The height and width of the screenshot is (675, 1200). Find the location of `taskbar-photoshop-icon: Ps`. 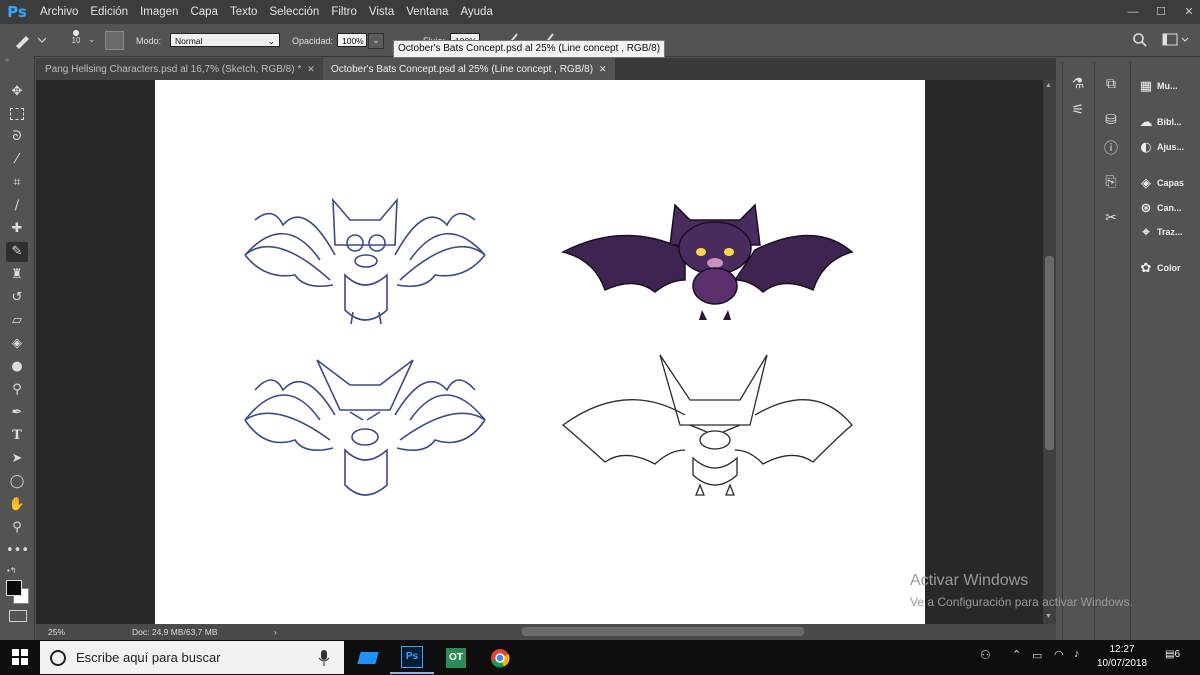

taskbar-photoshop-icon: Ps is located at coordinates (412, 657).